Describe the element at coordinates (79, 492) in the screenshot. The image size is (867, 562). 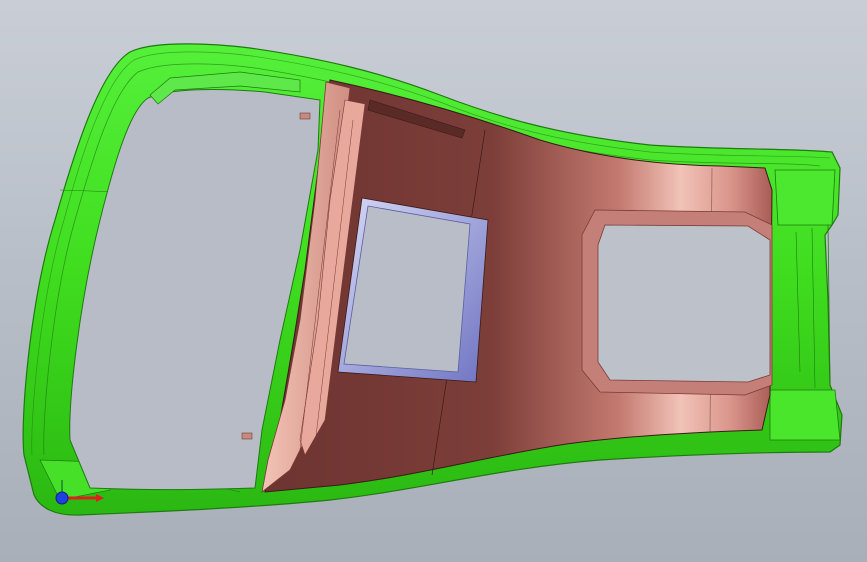
I see `axis-triad` at that location.